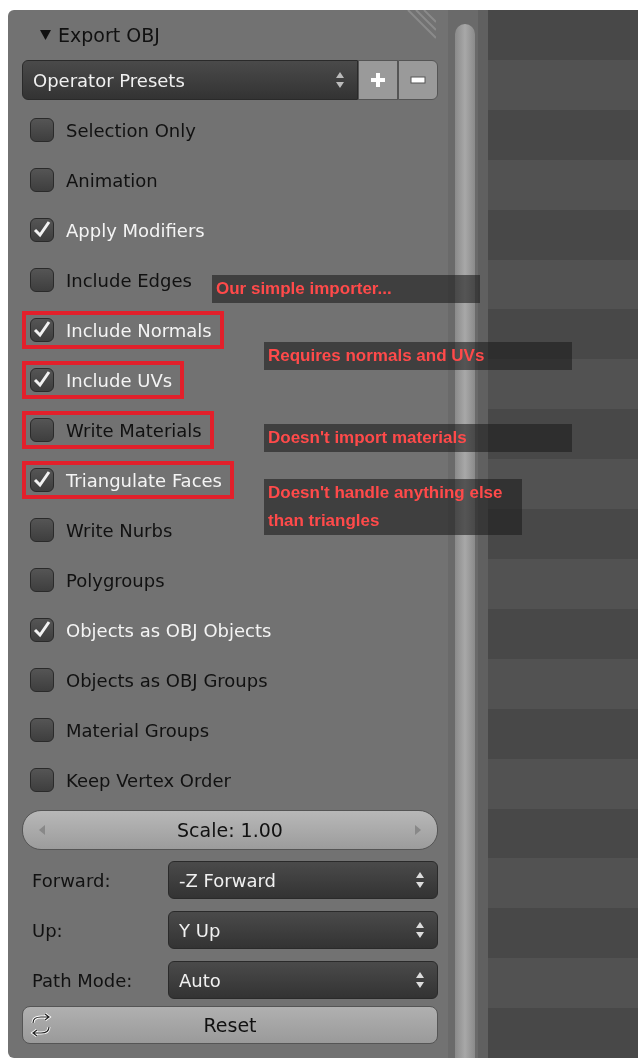  Describe the element at coordinates (118, 430) in the screenshot. I see `checkbox-option: Write Materials` at that location.